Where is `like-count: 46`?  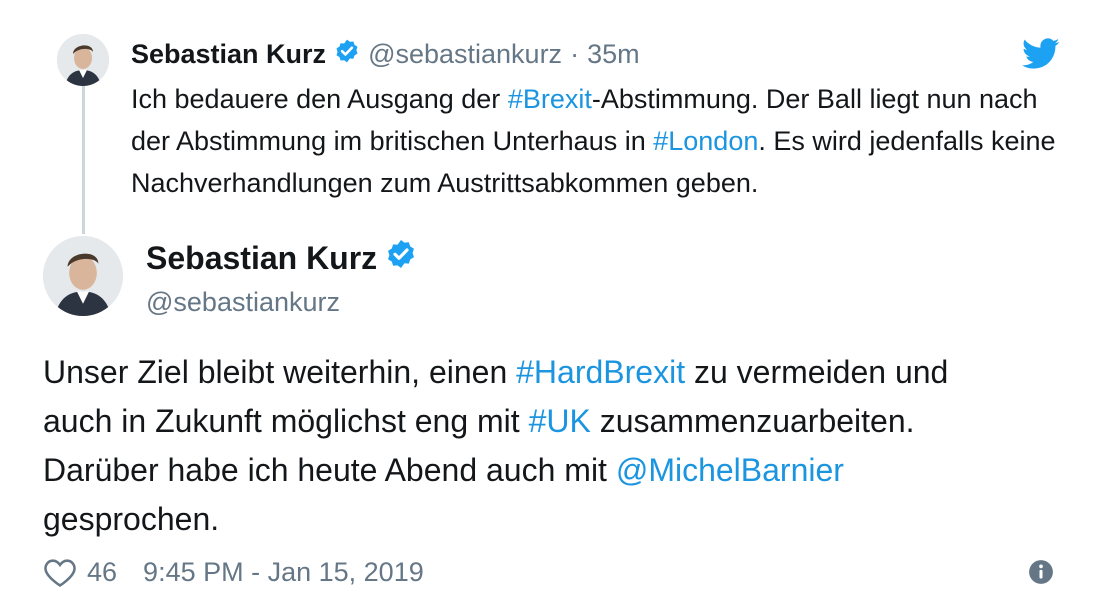 like-count: 46 is located at coordinates (102, 572).